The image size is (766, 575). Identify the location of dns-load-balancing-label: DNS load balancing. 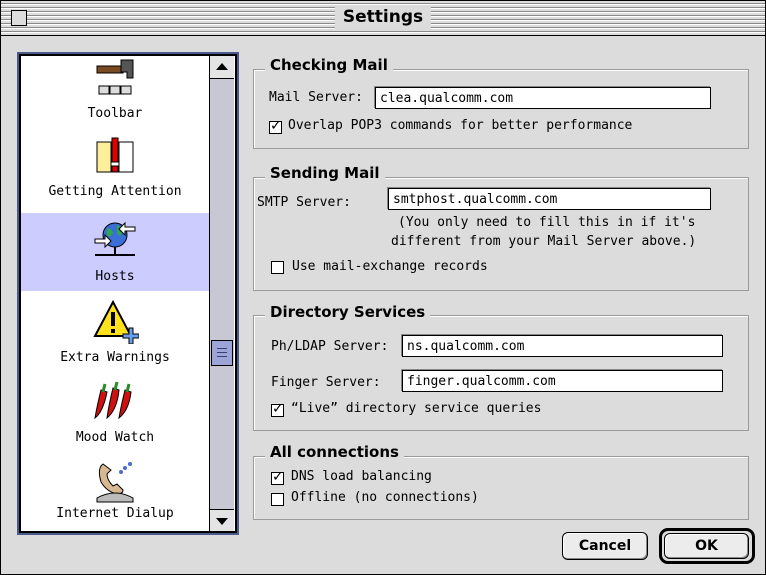
(361, 476).